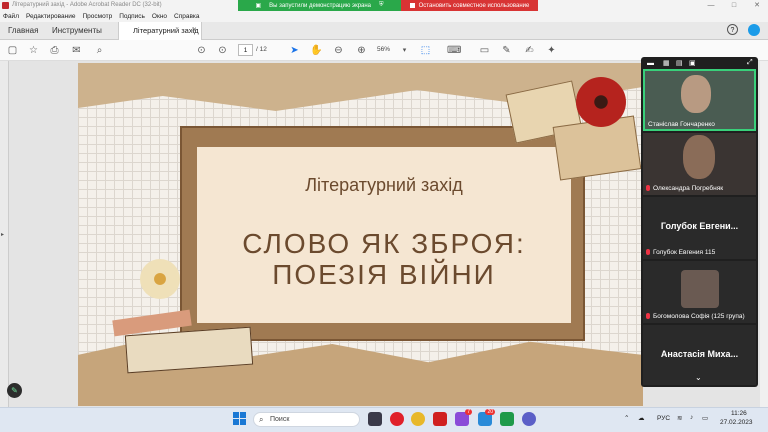 Image resolution: width=768 pixels, height=432 pixels. Describe the element at coordinates (732, 29) in the screenshot. I see `help-icon: ?` at that location.